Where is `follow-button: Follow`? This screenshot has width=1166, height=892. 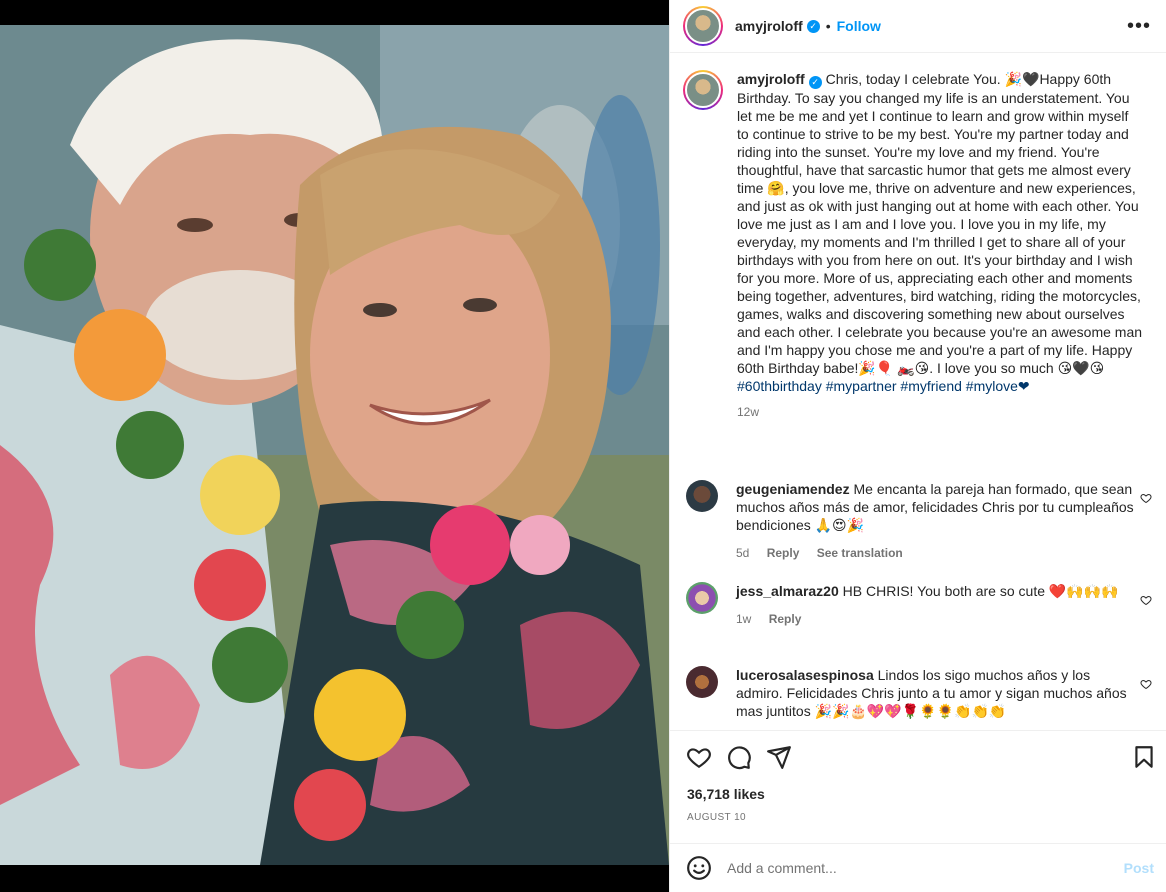 follow-button: Follow is located at coordinates (859, 26).